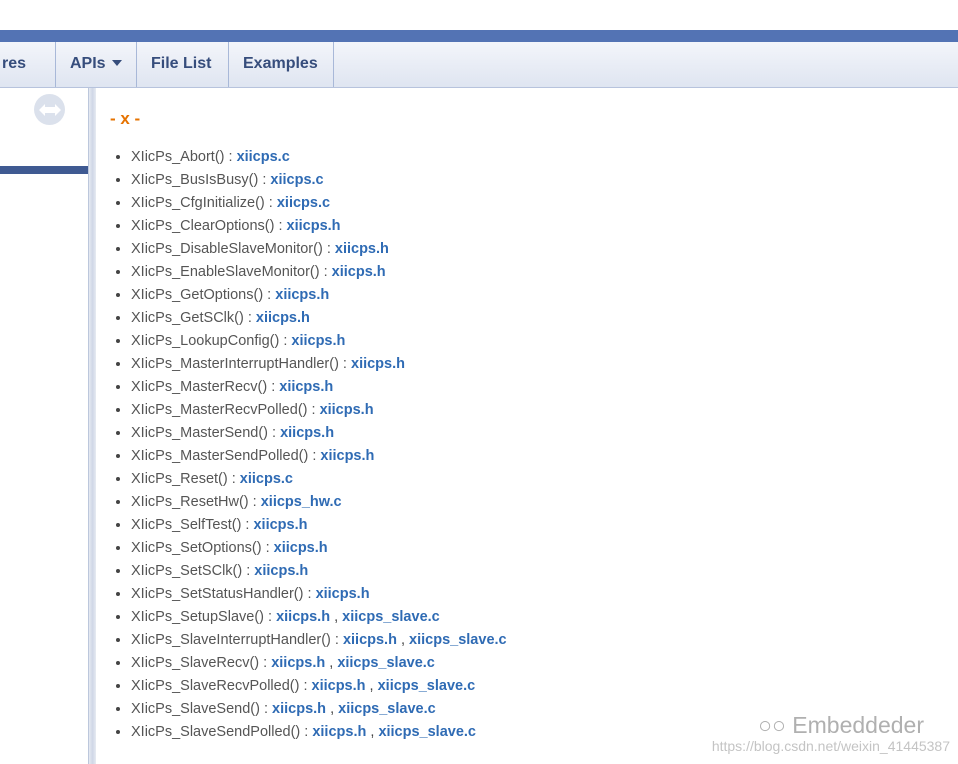 The image size is (958, 764). I want to click on list-item: XIicPs_SelfTest() : xiicps.h, so click(319, 527).